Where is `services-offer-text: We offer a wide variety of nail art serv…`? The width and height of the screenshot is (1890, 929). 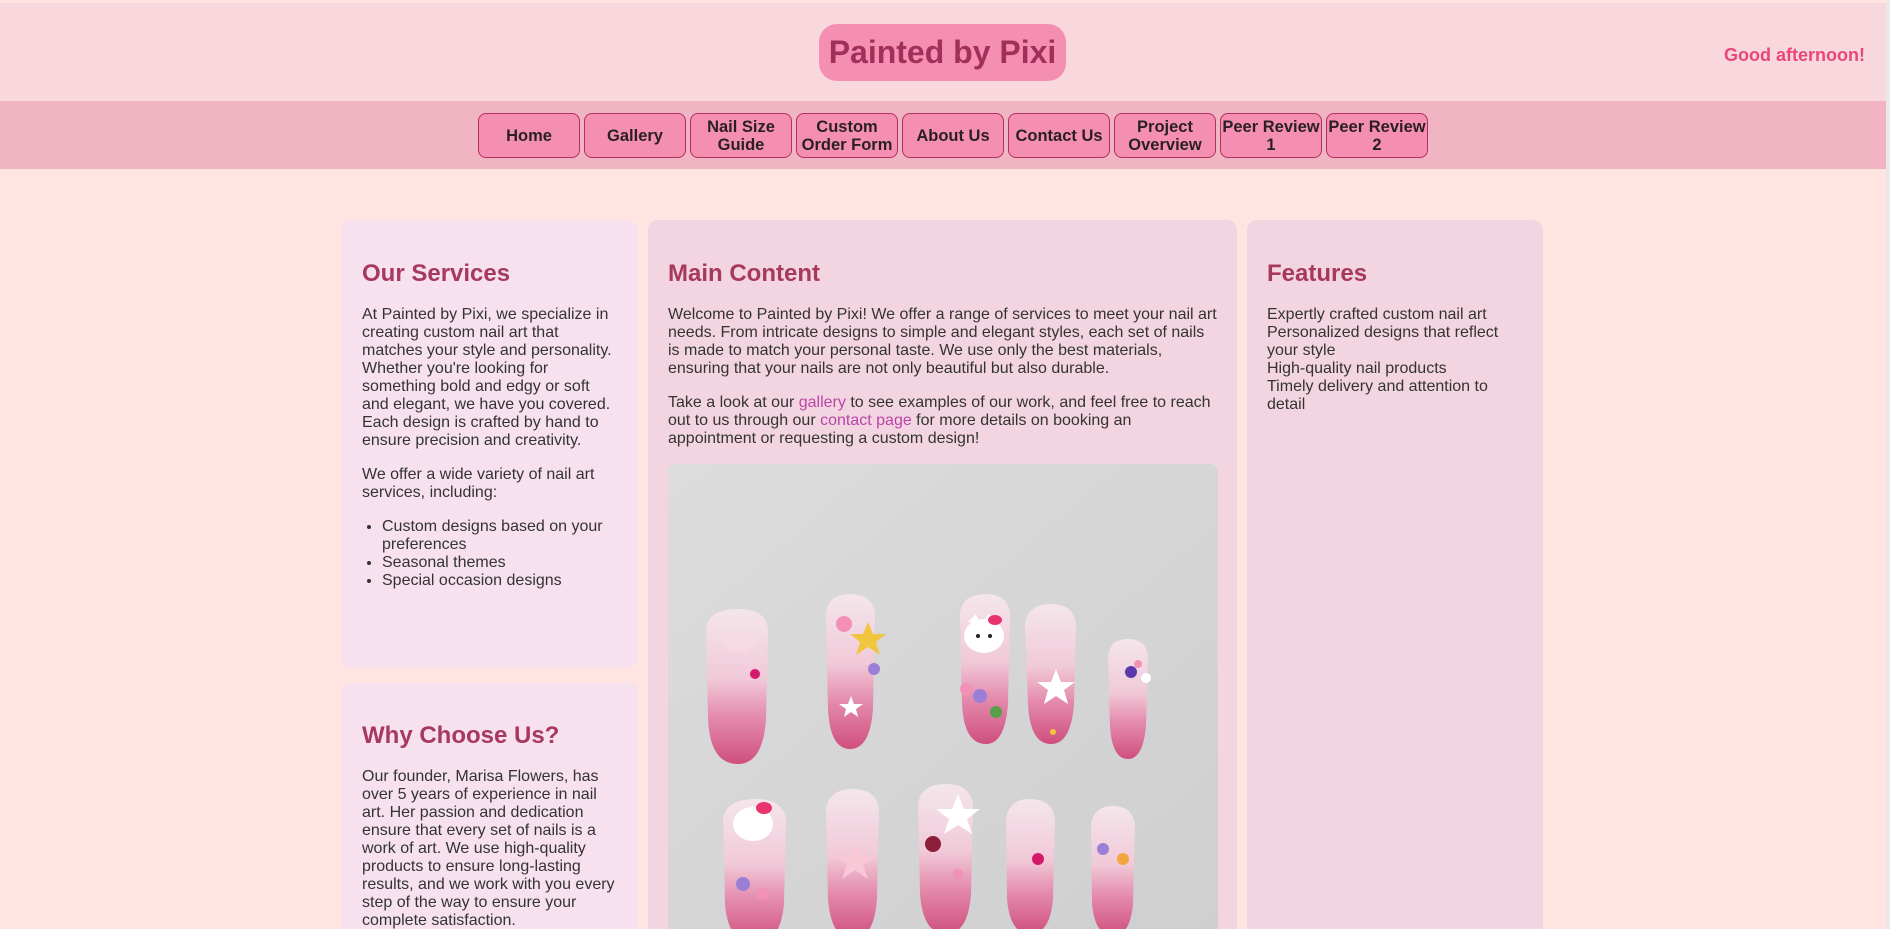
services-offer-text: We offer a wide variety of nail art serv… is located at coordinates (478, 483).